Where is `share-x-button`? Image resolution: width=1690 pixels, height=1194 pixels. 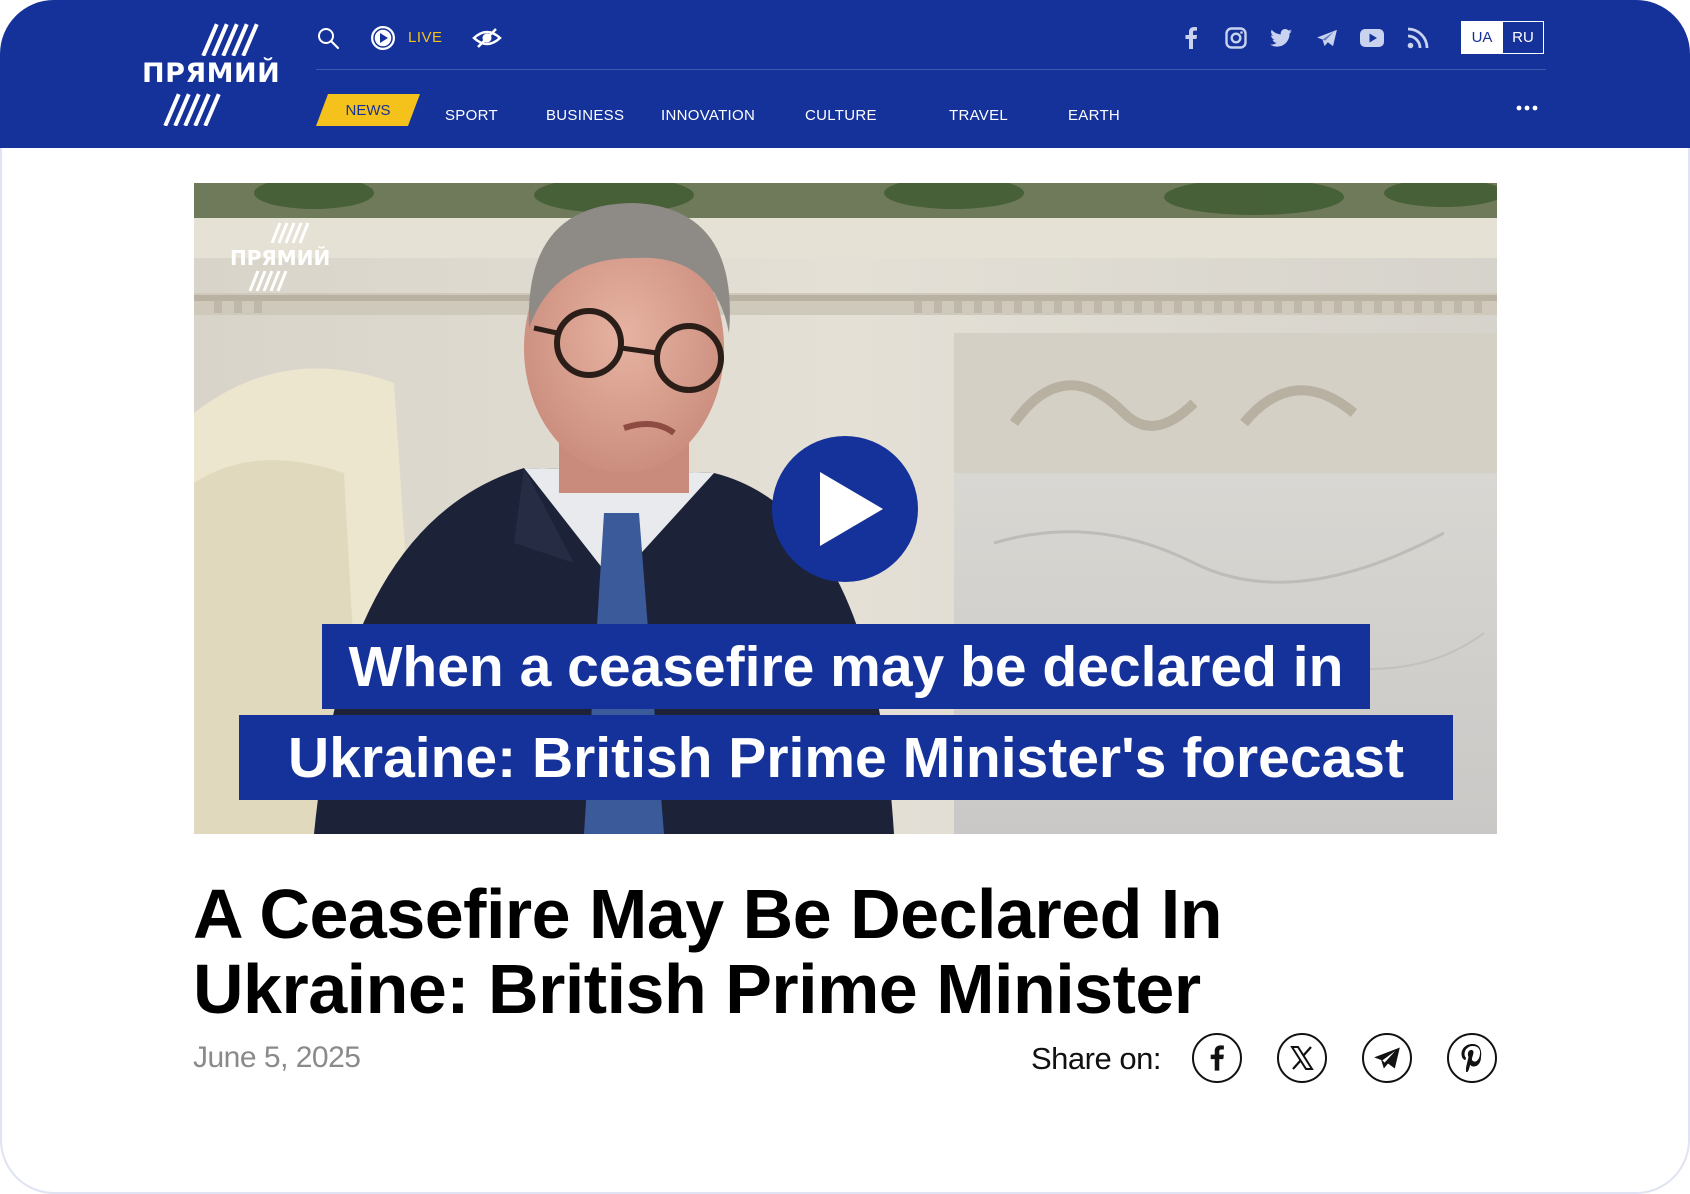 share-x-button is located at coordinates (1302, 1058).